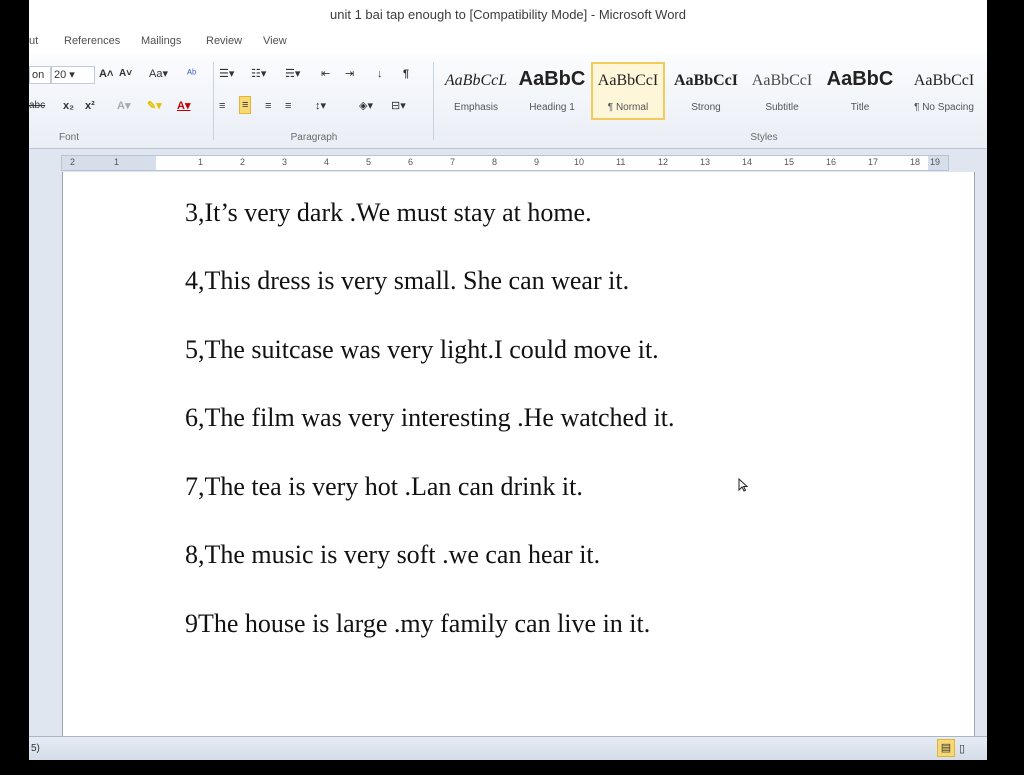  What do you see at coordinates (706, 107) in the screenshot?
I see `style-name: Strong` at bounding box center [706, 107].